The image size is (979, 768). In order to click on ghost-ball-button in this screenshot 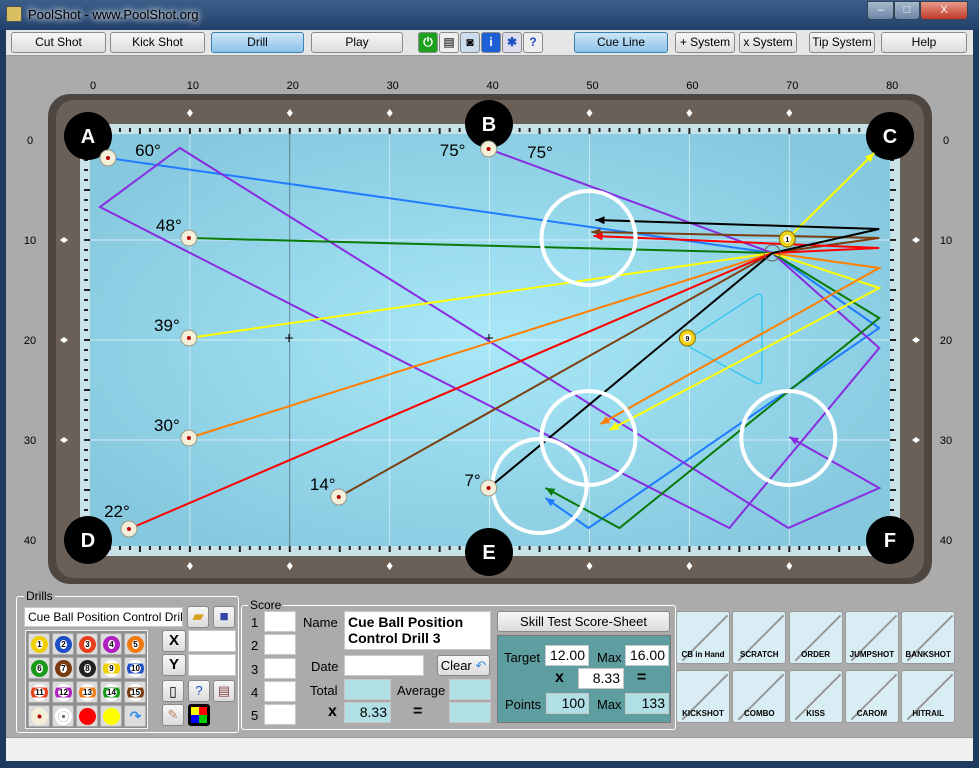, I will do `click(63, 716)`.